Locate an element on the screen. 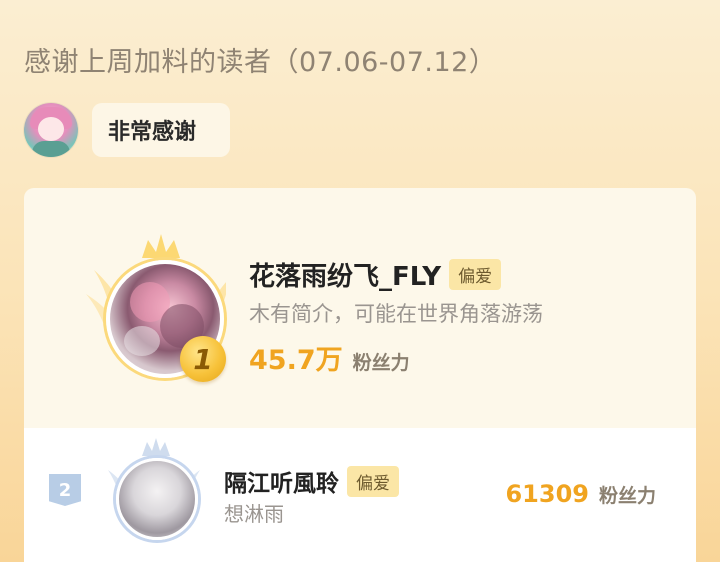 The image size is (720, 562). rank-2-avatar-group is located at coordinates (154, 491).